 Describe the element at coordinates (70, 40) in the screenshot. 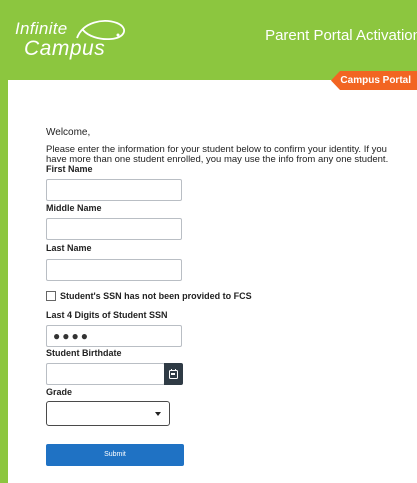

I see `infinite-campus-logo: Infinite Campus` at that location.